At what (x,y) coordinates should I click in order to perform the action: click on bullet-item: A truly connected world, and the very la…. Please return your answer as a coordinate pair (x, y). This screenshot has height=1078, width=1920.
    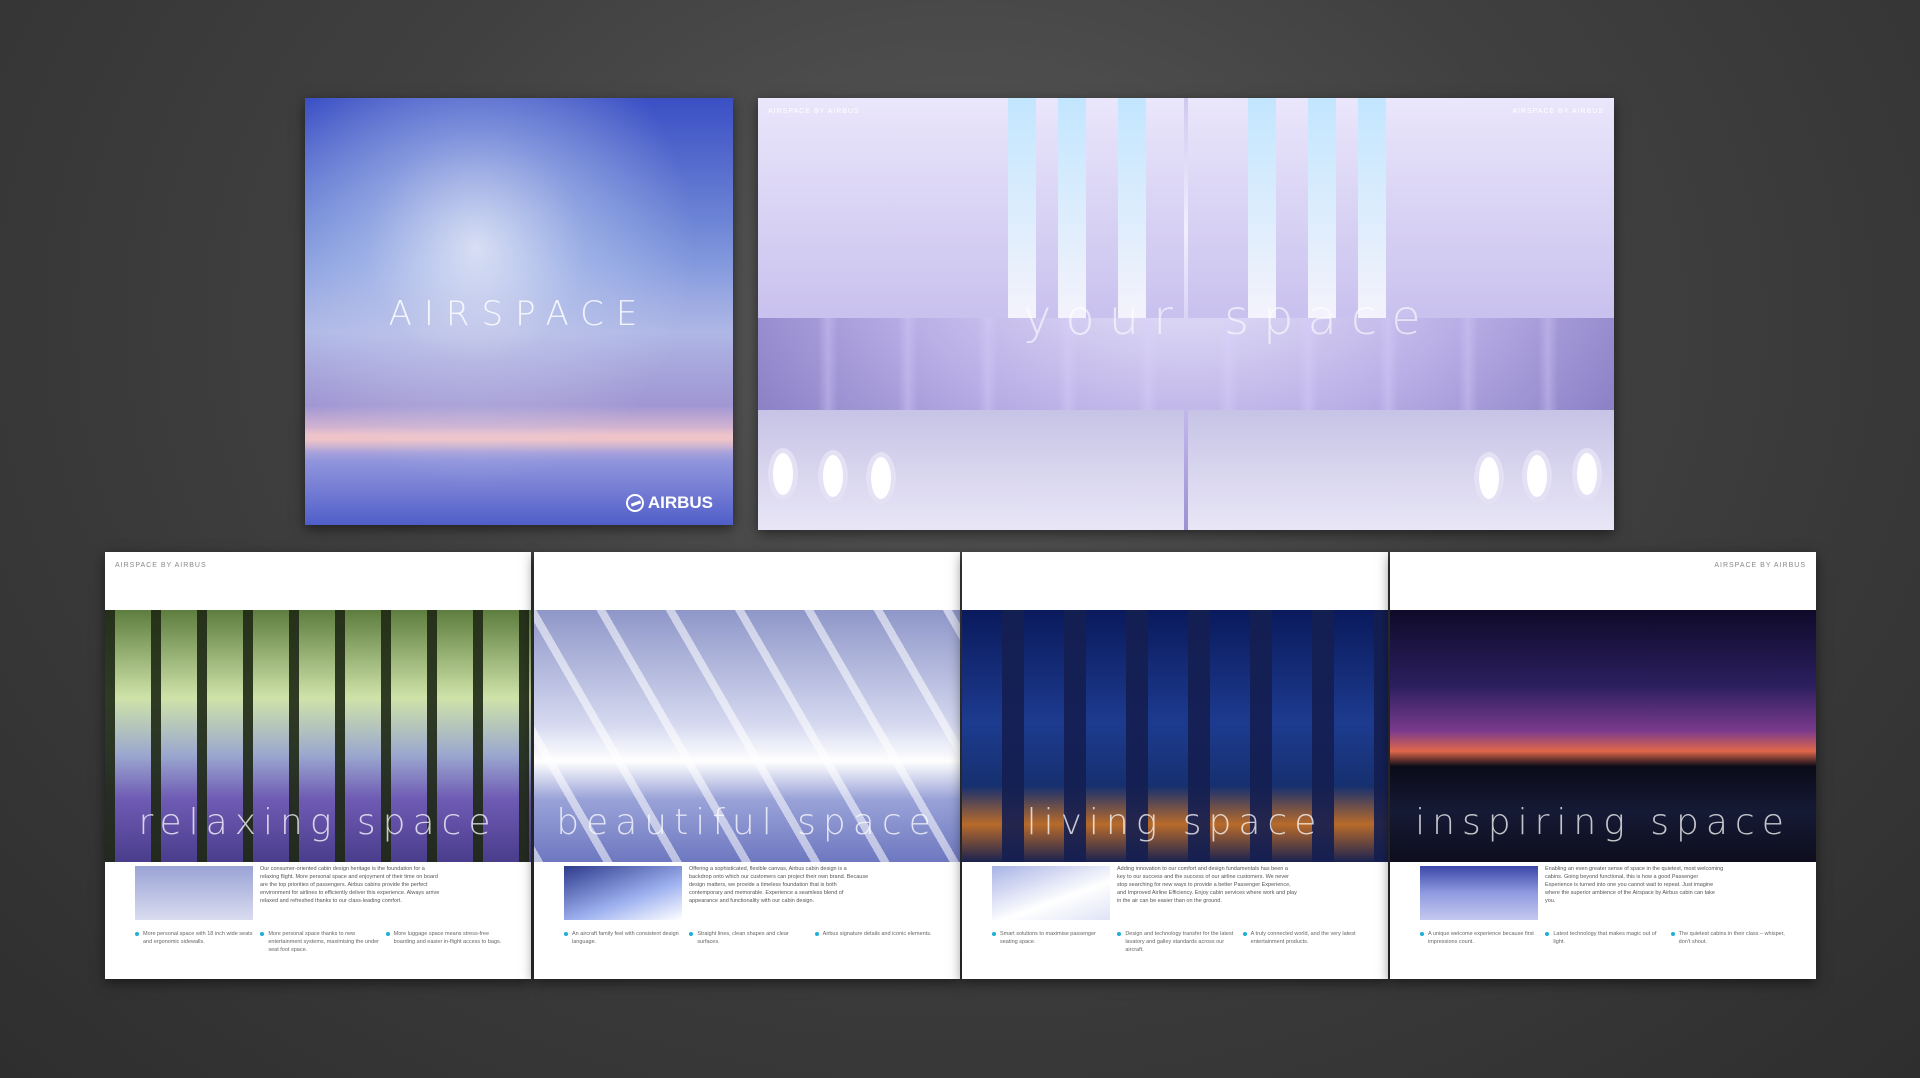
    Looking at the image, I should click on (1302, 942).